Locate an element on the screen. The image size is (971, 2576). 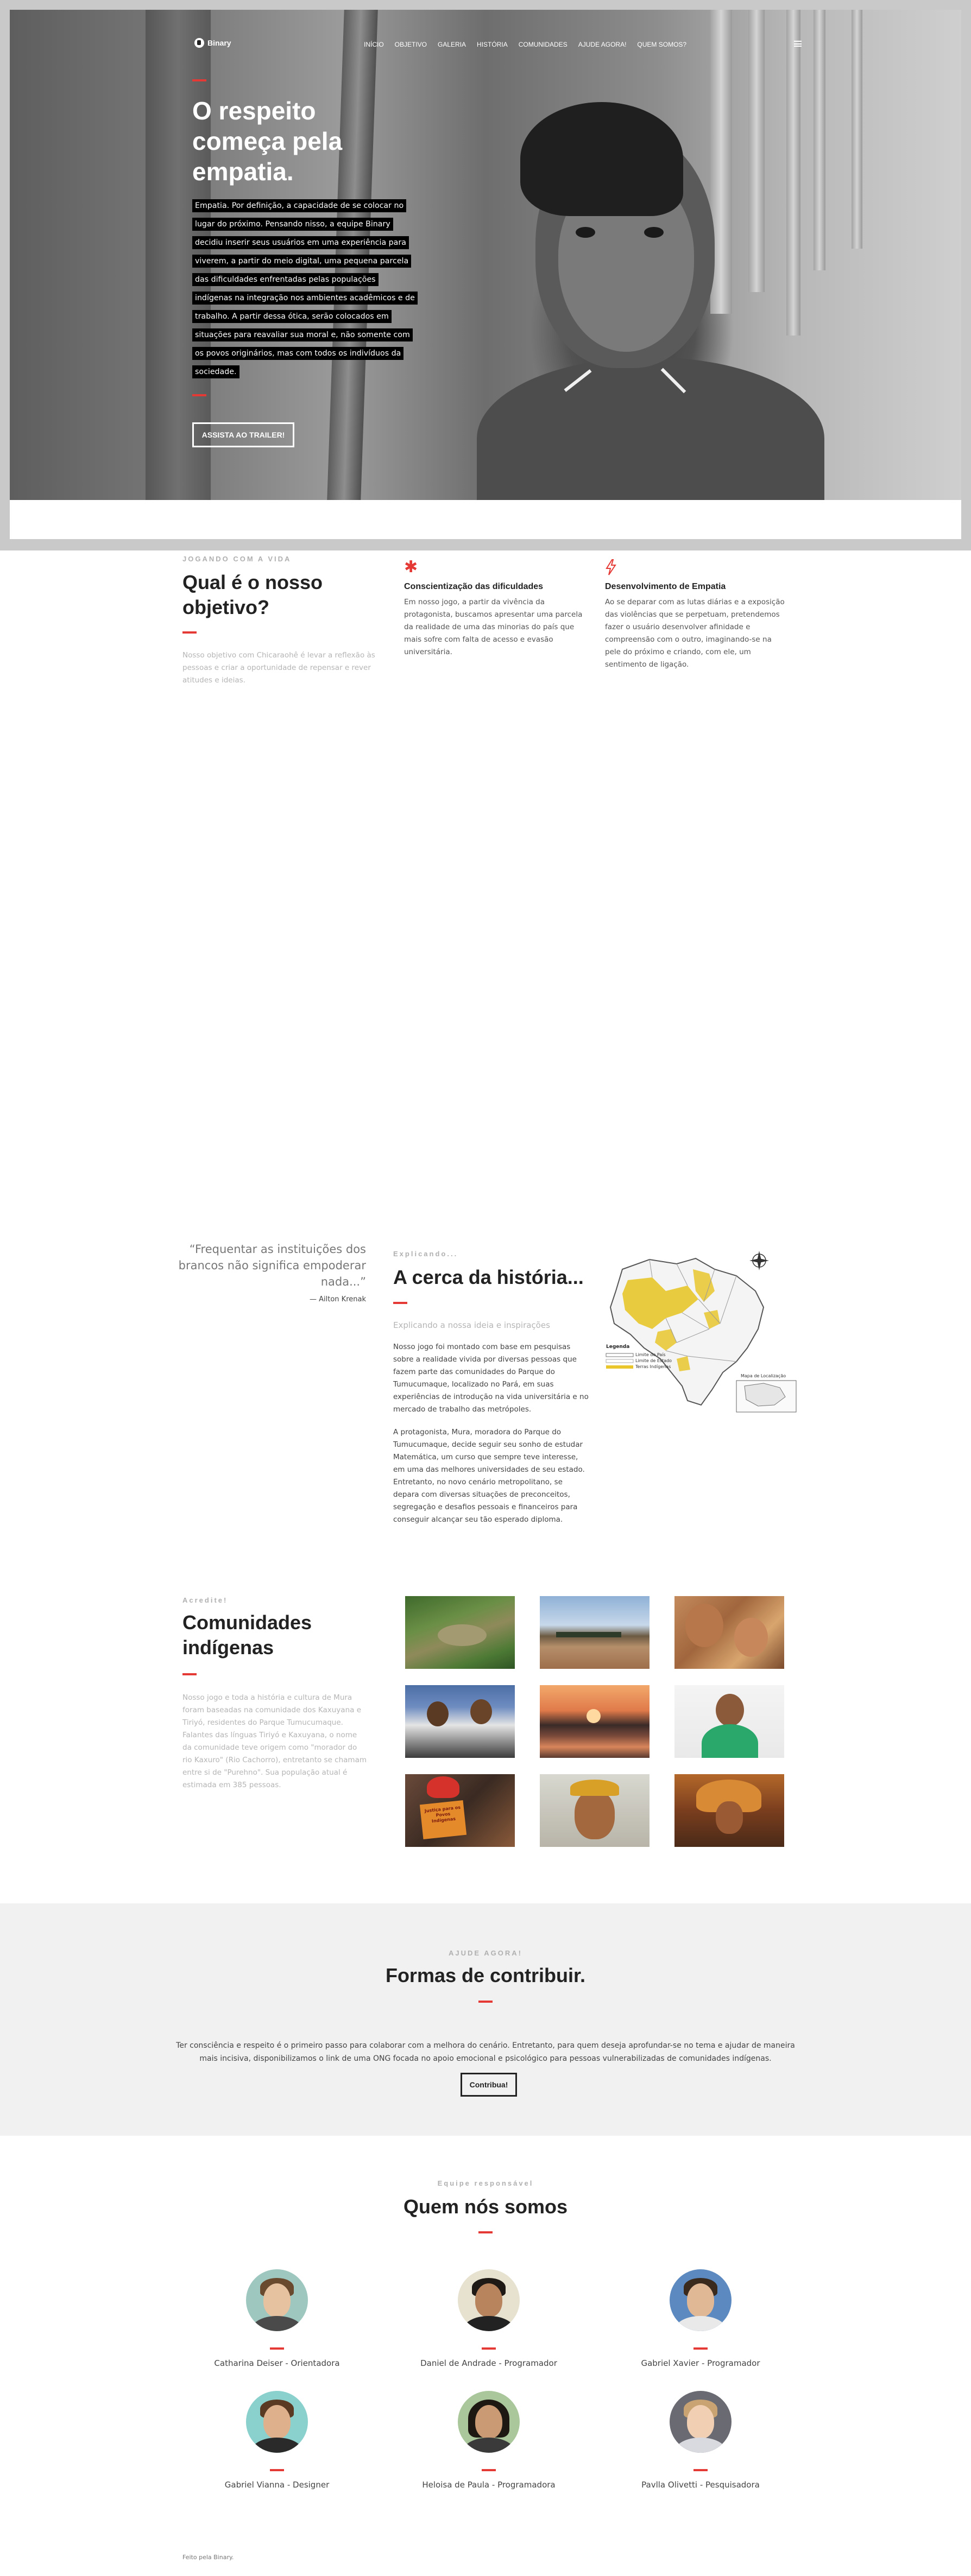
photo-gallery: Justiça para os Povos Indígenas is located at coordinates (595, 1722).